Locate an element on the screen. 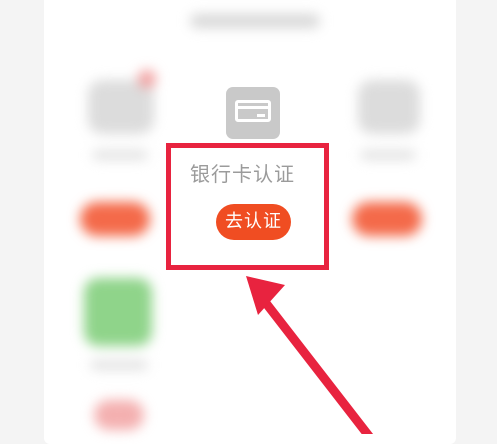 The image size is (497, 444). arrow-shaft is located at coordinates (315, 363).